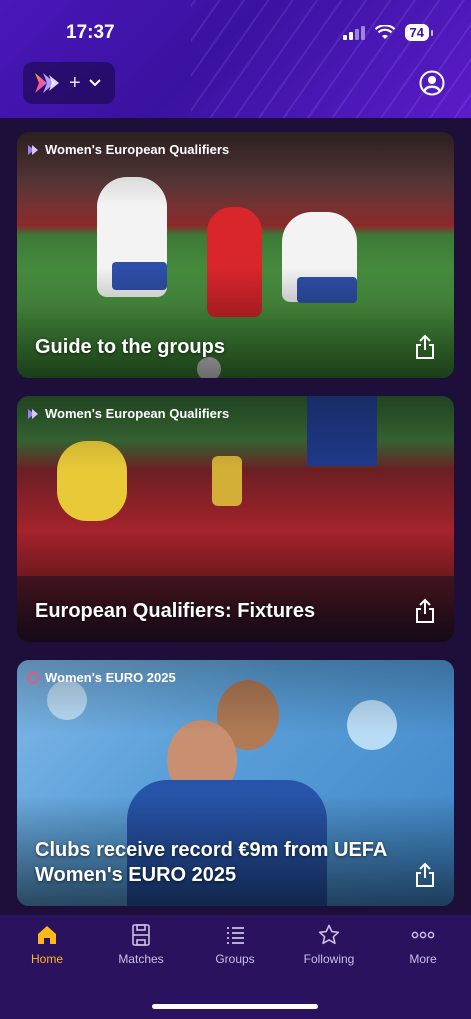  Describe the element at coordinates (423, 944) in the screenshot. I see `tab-more: More` at that location.